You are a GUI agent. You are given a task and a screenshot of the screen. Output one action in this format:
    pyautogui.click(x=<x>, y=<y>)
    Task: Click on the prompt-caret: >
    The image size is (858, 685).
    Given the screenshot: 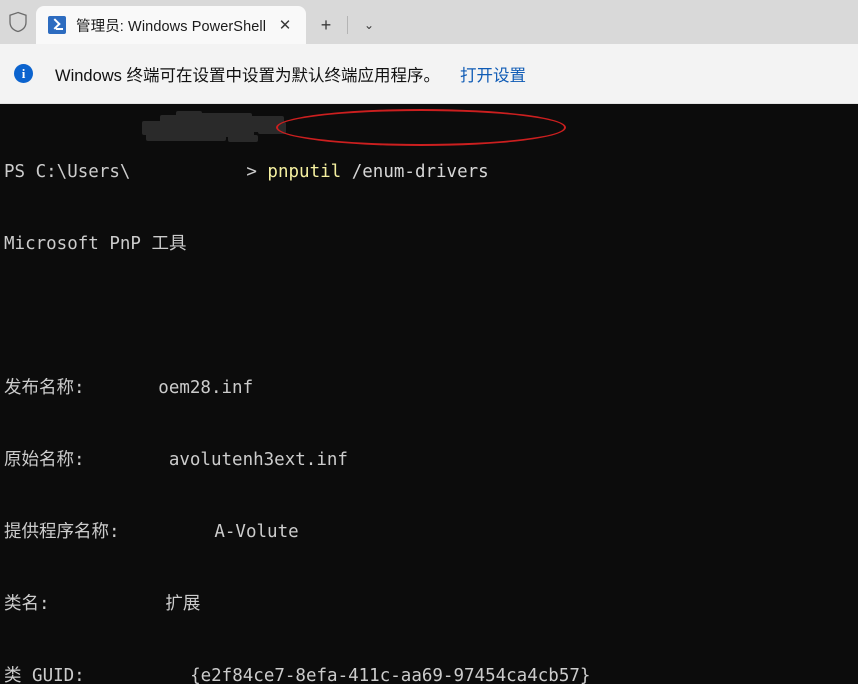 What is the action you would take?
    pyautogui.click(x=257, y=172)
    